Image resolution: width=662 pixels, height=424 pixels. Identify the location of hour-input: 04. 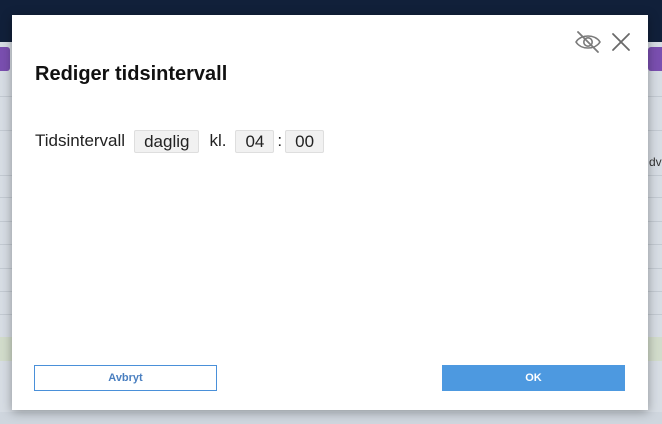
(255, 141).